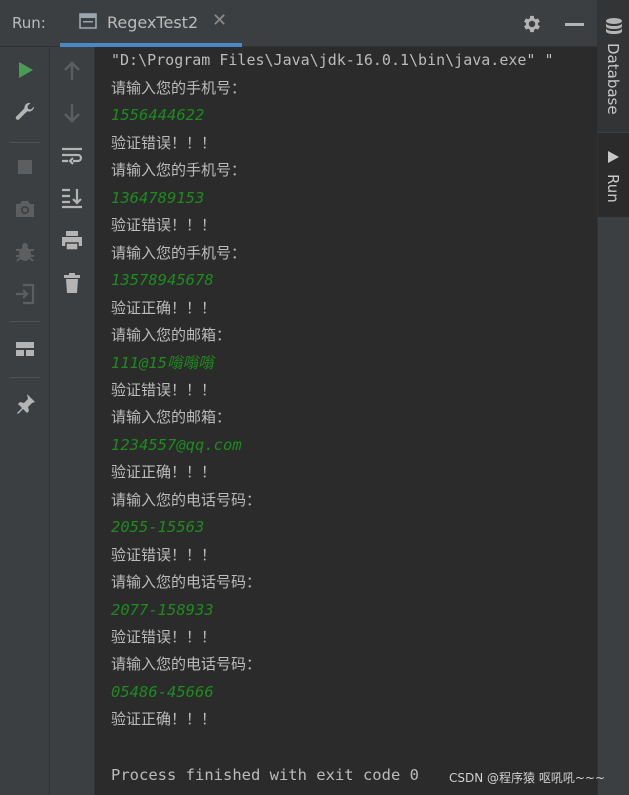 The image size is (629, 795). I want to click on right-tool-strip: Database Run, so click(613, 397).